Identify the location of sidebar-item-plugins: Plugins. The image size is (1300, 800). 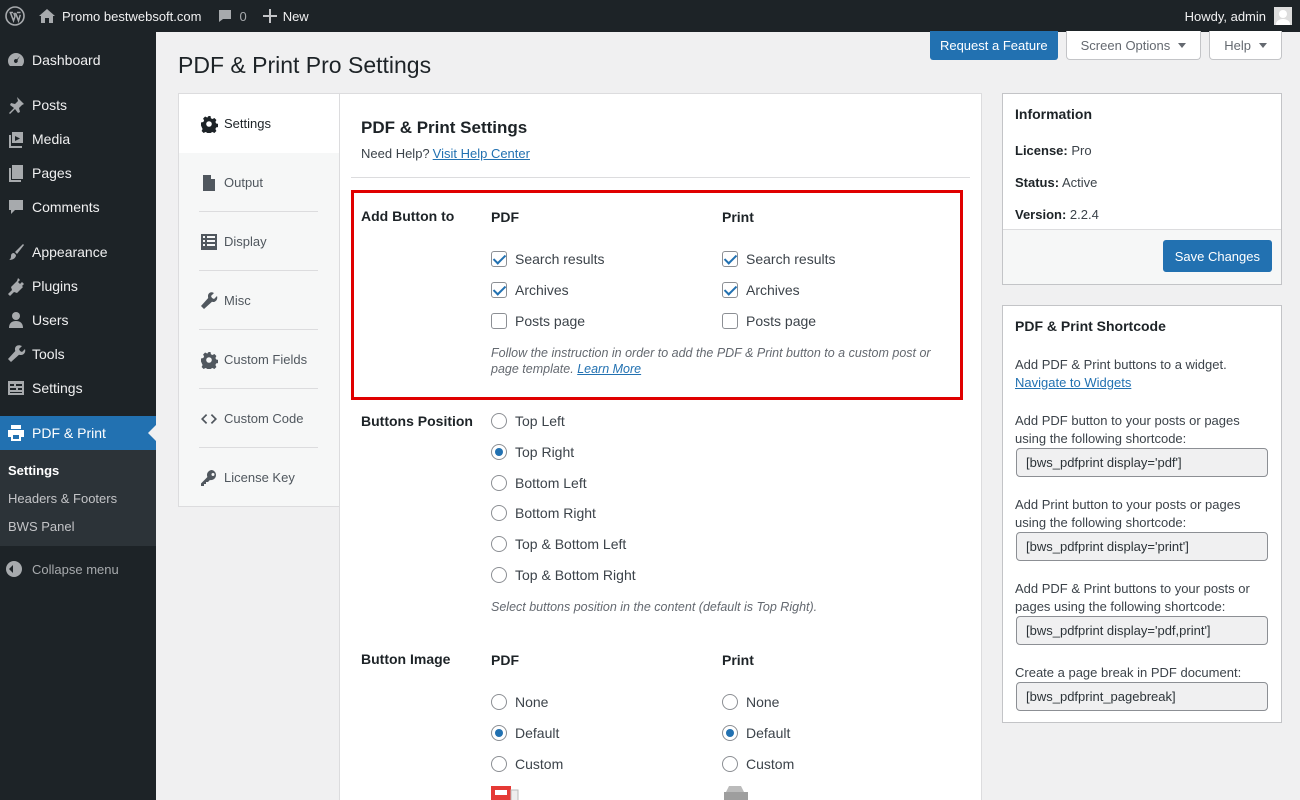
(78, 286).